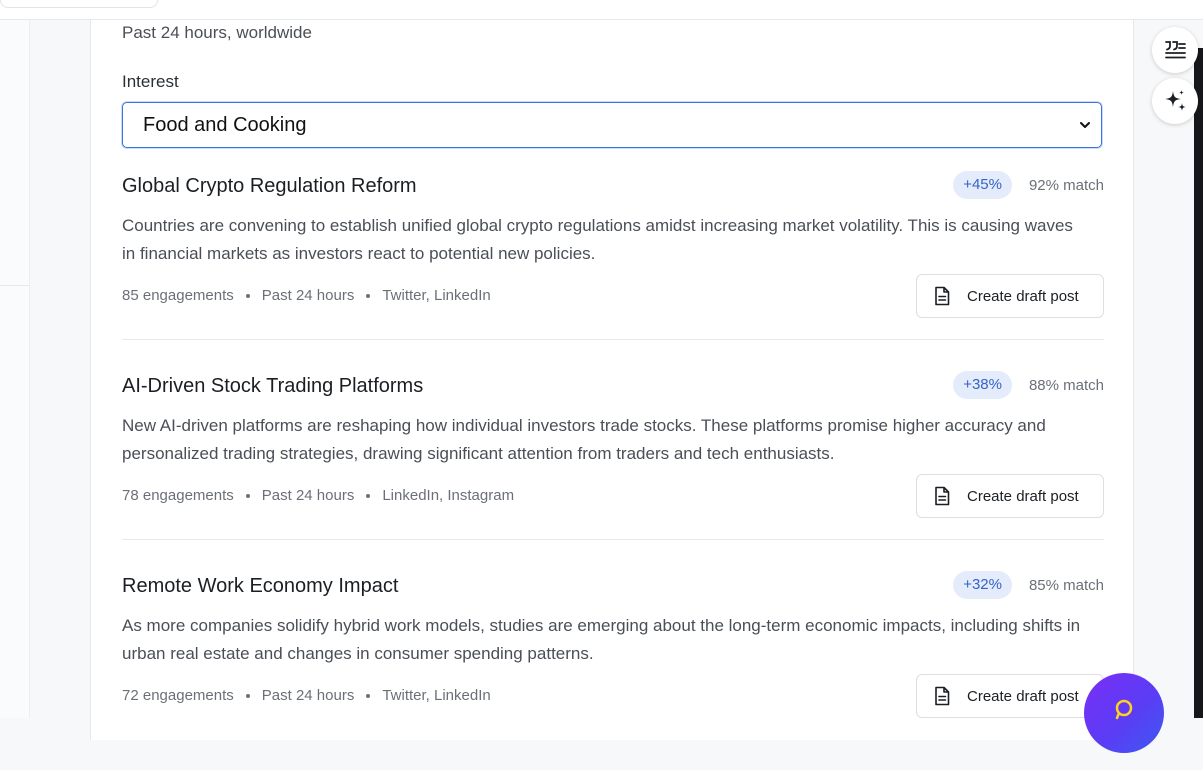  I want to click on growth-badge: +45%, so click(982, 185).